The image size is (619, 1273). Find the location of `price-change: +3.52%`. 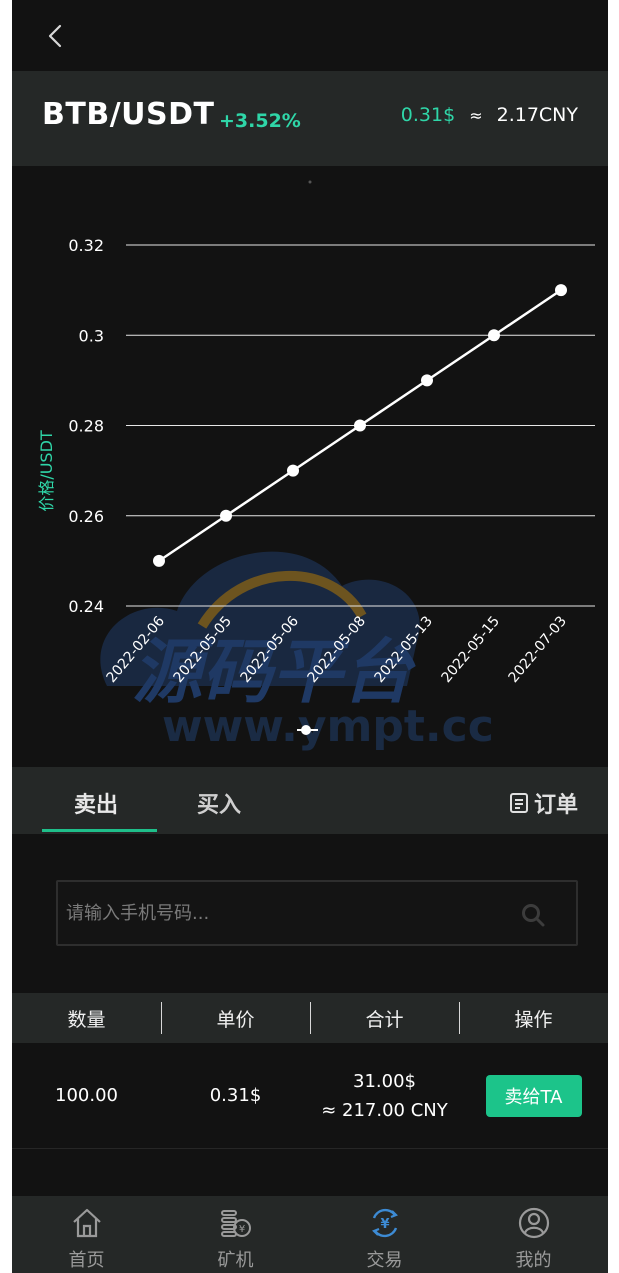

price-change: +3.52% is located at coordinates (260, 121).